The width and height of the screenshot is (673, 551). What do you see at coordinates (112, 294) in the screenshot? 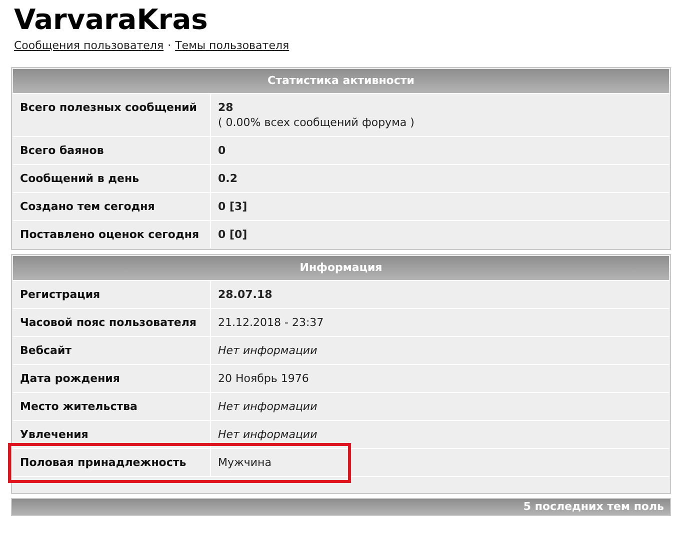
I see `row-label: Регистрация` at bounding box center [112, 294].